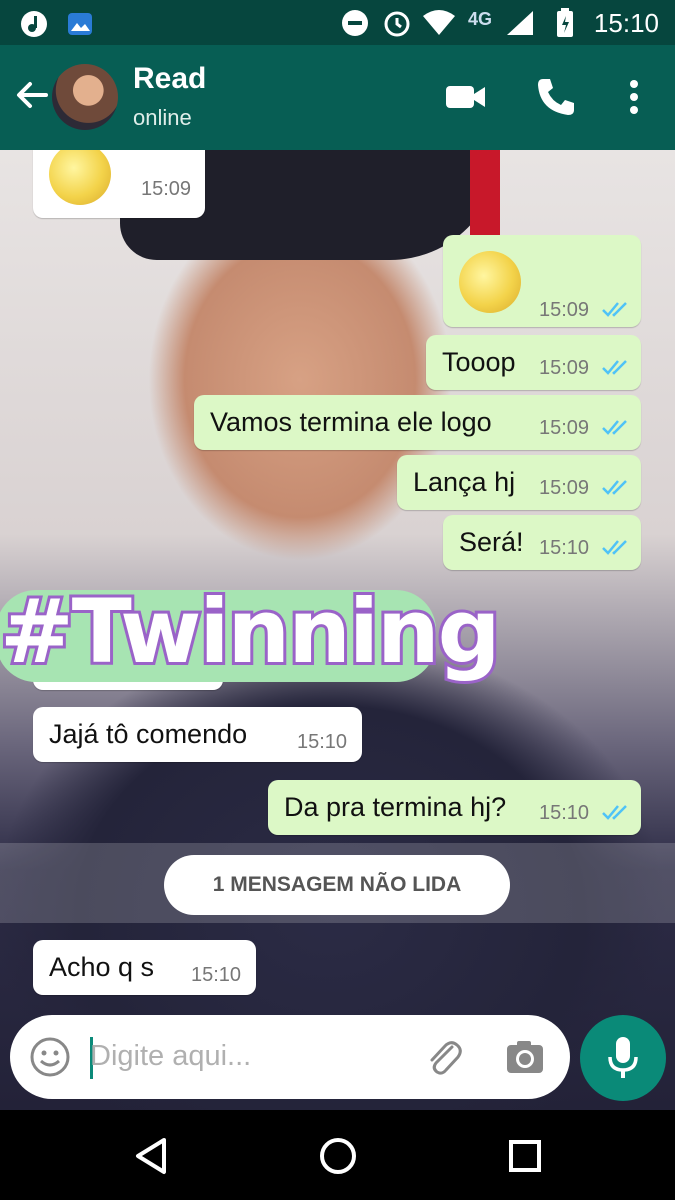 Image resolution: width=675 pixels, height=1200 pixels. I want to click on attach-icon, so click(444, 1057).